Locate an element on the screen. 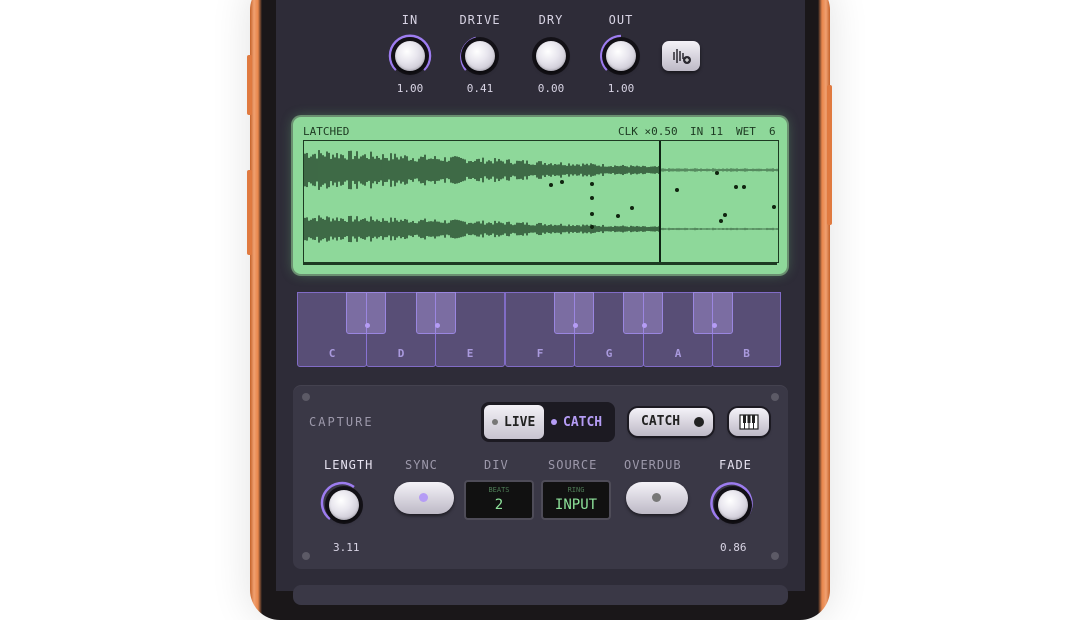 The image size is (1080, 620). overdub-indicator is located at coordinates (656, 497).